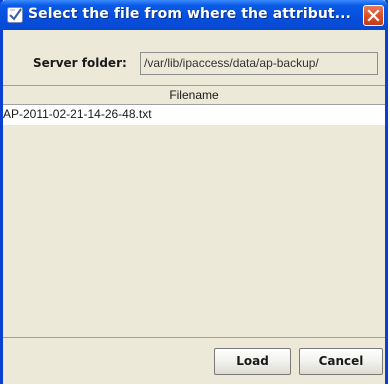  What do you see at coordinates (259, 63) in the screenshot?
I see `server-folder-field: /var/lib/ipaccess/data/ap-backup/` at bounding box center [259, 63].